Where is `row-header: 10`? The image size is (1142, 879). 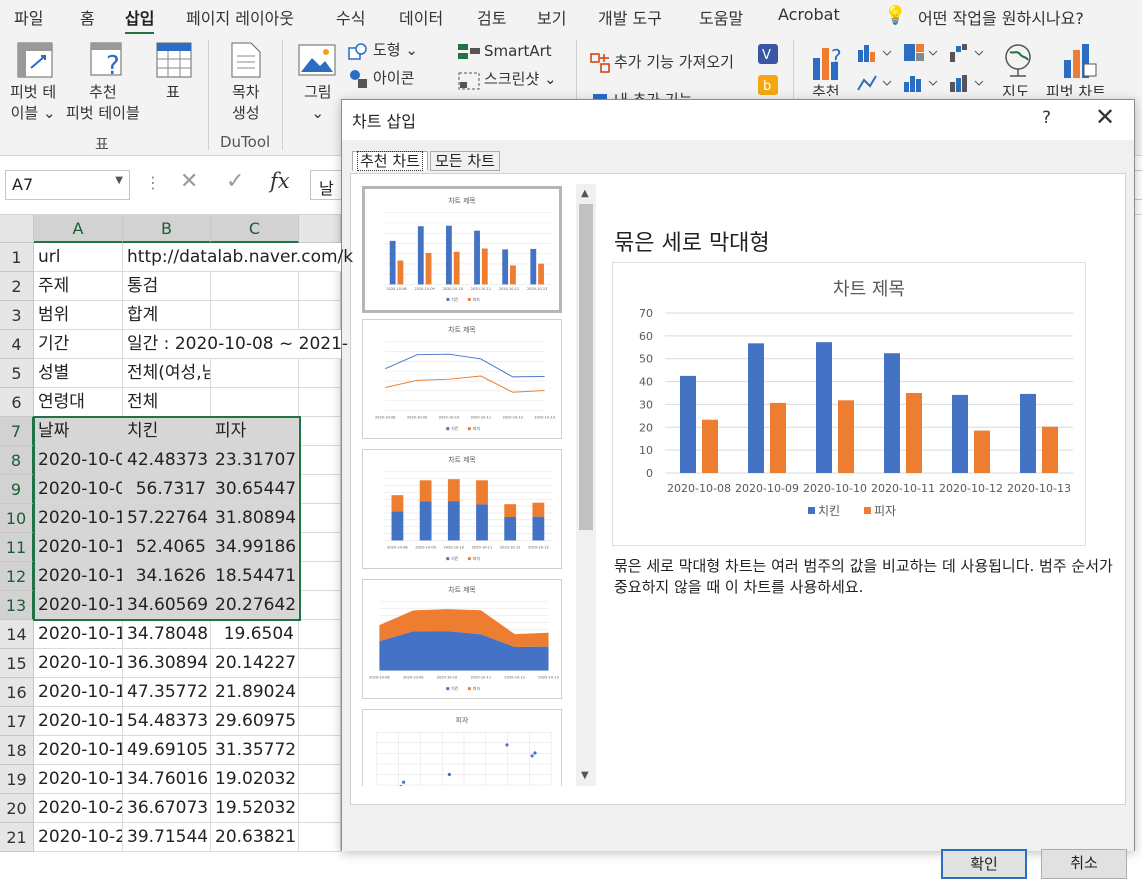
row-header: 10 is located at coordinates (17, 518).